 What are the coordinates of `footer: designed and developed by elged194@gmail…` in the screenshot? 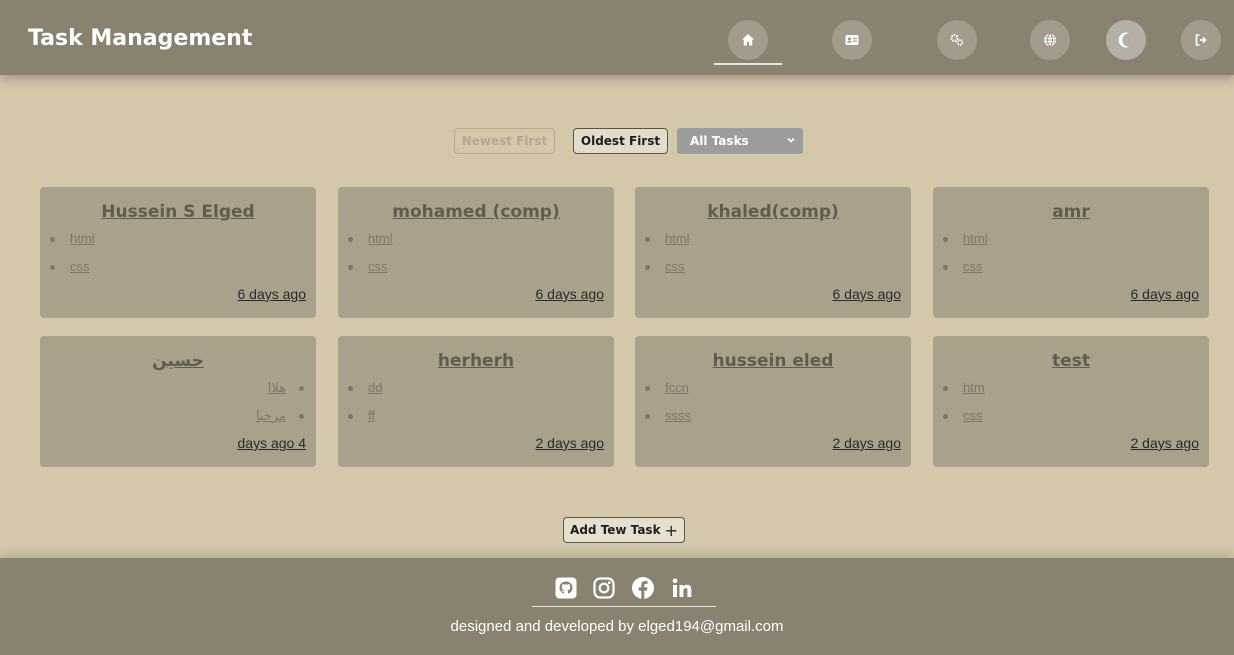 It's located at (617, 606).